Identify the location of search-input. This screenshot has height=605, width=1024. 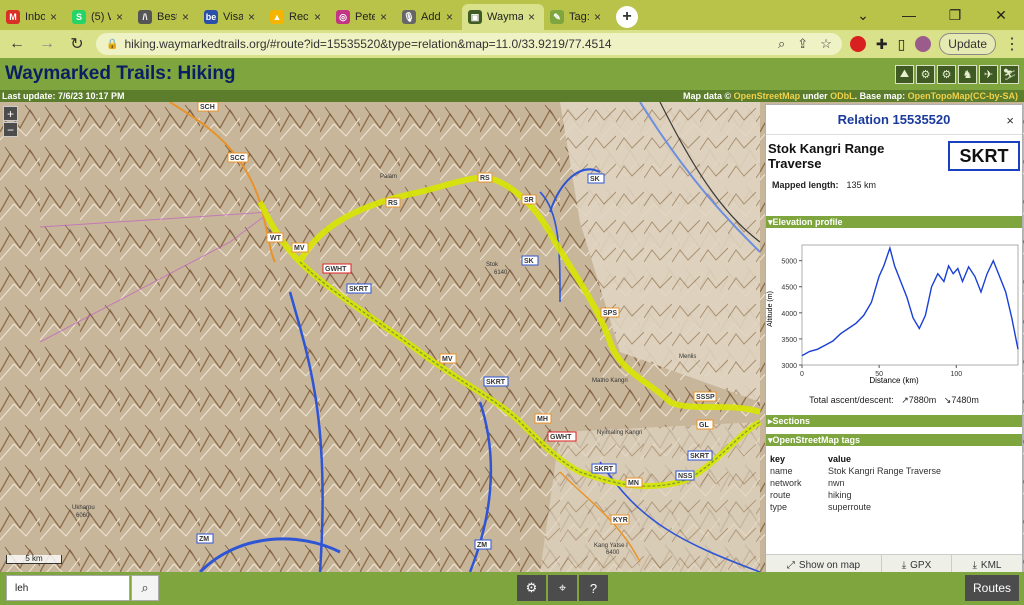
(68, 588).